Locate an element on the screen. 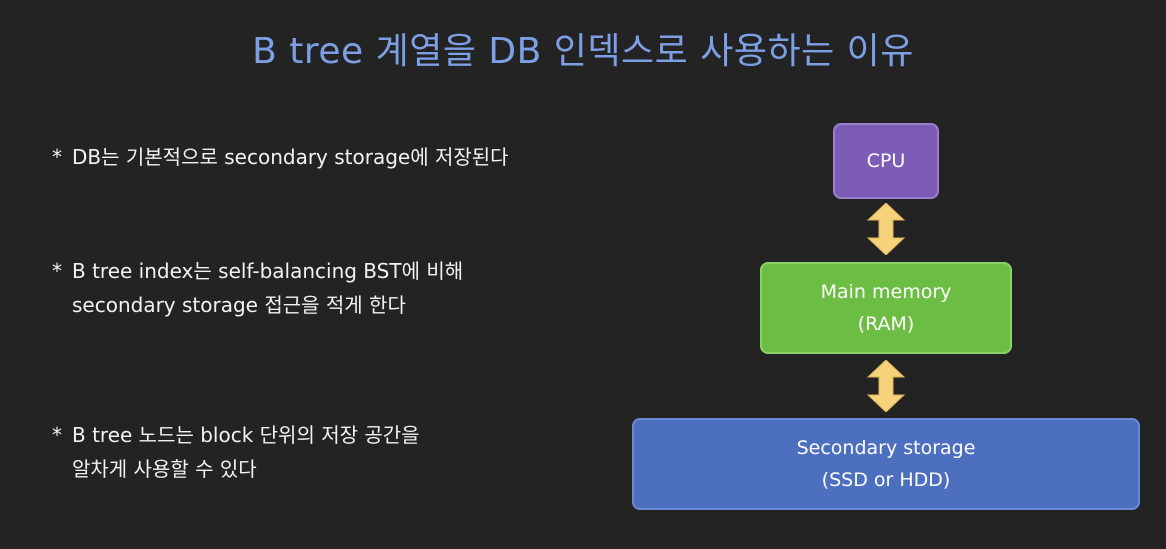  main-memory-sublabel: (RAM) is located at coordinates (886, 324).